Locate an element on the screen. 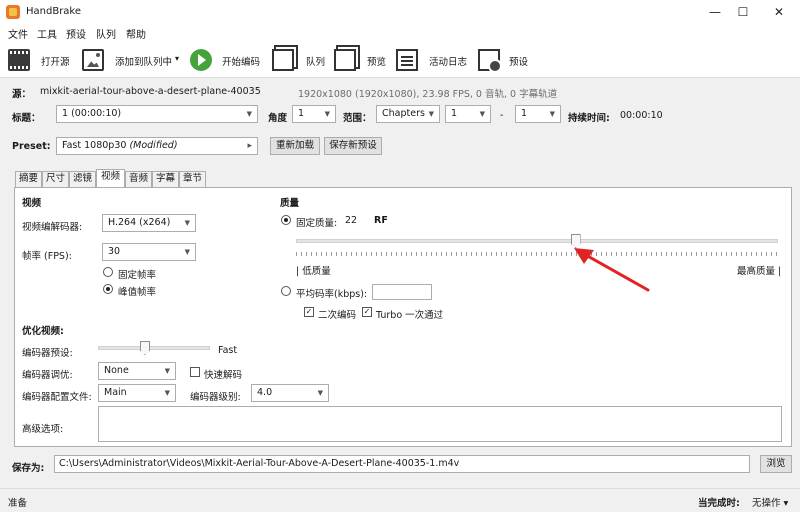 This screenshot has width=800, height=512. tab-chapters: 章节 is located at coordinates (192, 179).